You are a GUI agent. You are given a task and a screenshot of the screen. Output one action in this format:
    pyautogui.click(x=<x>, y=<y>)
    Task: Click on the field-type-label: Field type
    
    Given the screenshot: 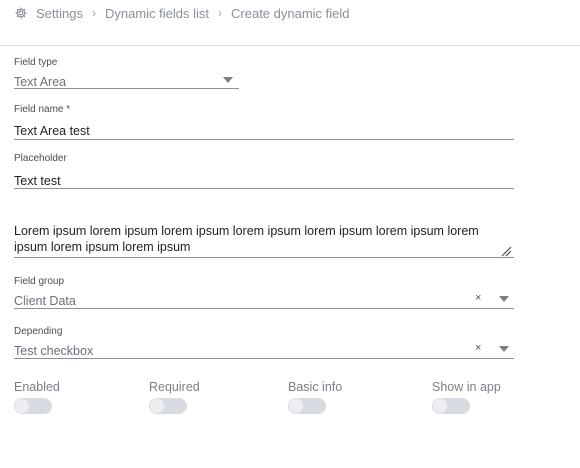 What is the action you would take?
    pyautogui.click(x=36, y=62)
    